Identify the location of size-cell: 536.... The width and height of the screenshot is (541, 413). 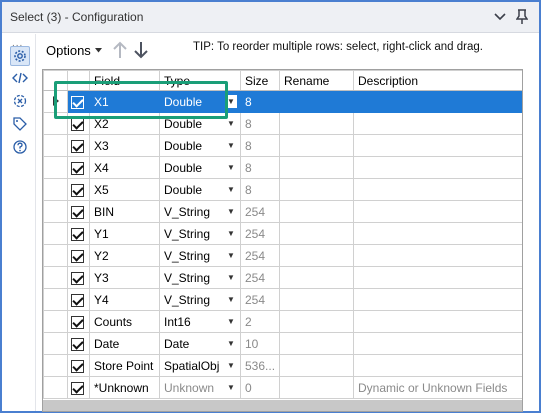
(260, 365).